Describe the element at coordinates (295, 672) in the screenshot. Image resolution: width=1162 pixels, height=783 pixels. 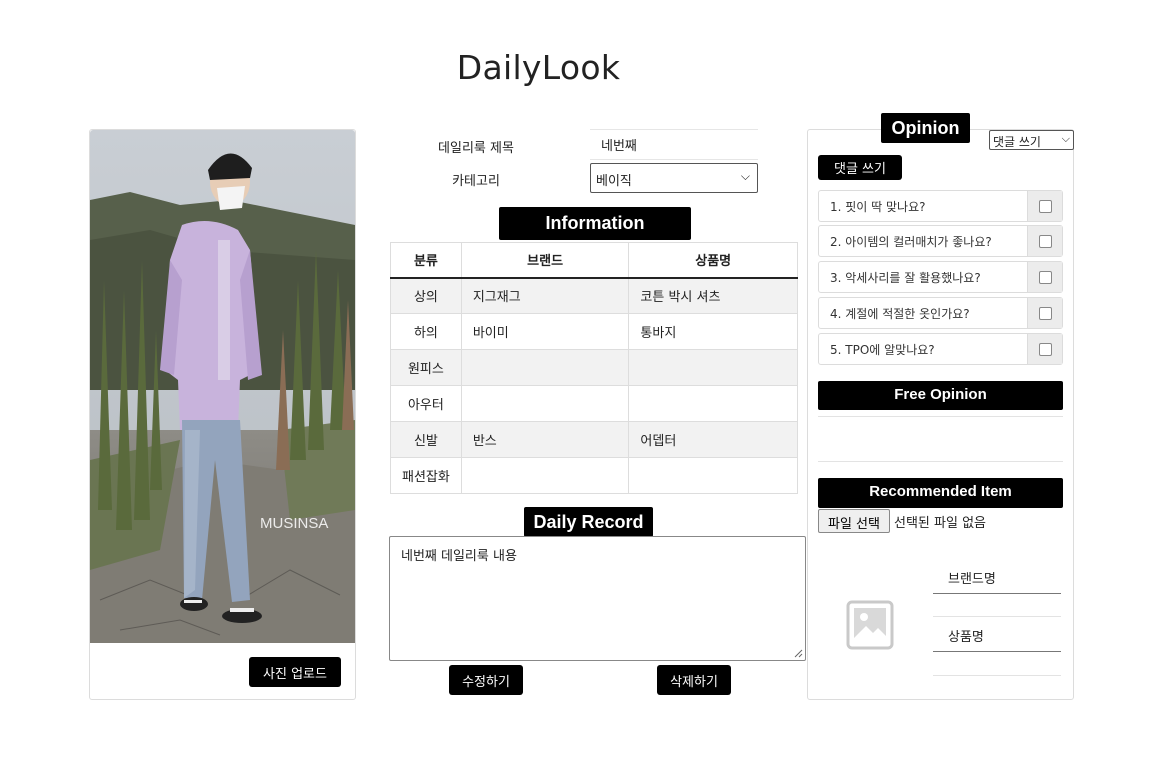
I see `photo-upload-button: 사진 업로드` at that location.